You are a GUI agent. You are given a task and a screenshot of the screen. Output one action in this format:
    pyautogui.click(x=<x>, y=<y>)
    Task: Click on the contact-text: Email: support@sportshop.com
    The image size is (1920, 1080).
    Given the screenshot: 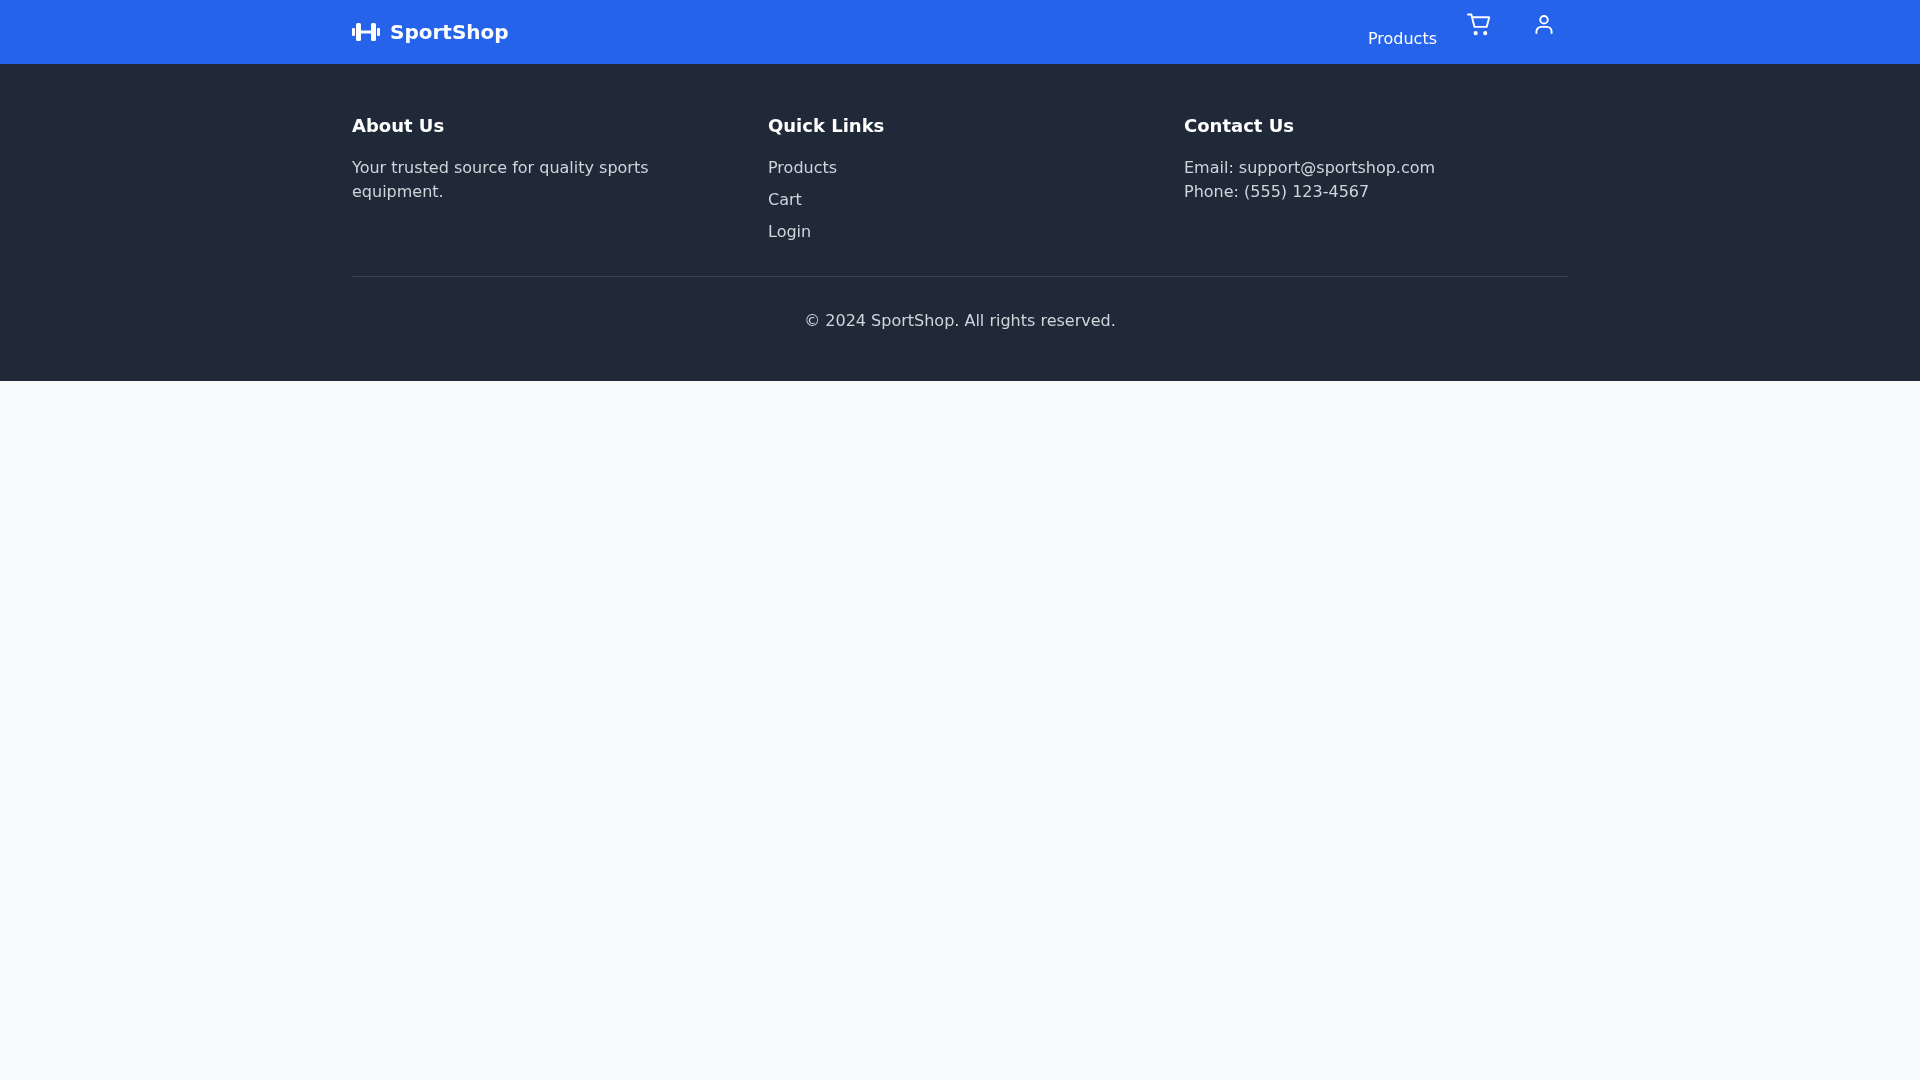 What is the action you would take?
    pyautogui.click(x=1310, y=168)
    